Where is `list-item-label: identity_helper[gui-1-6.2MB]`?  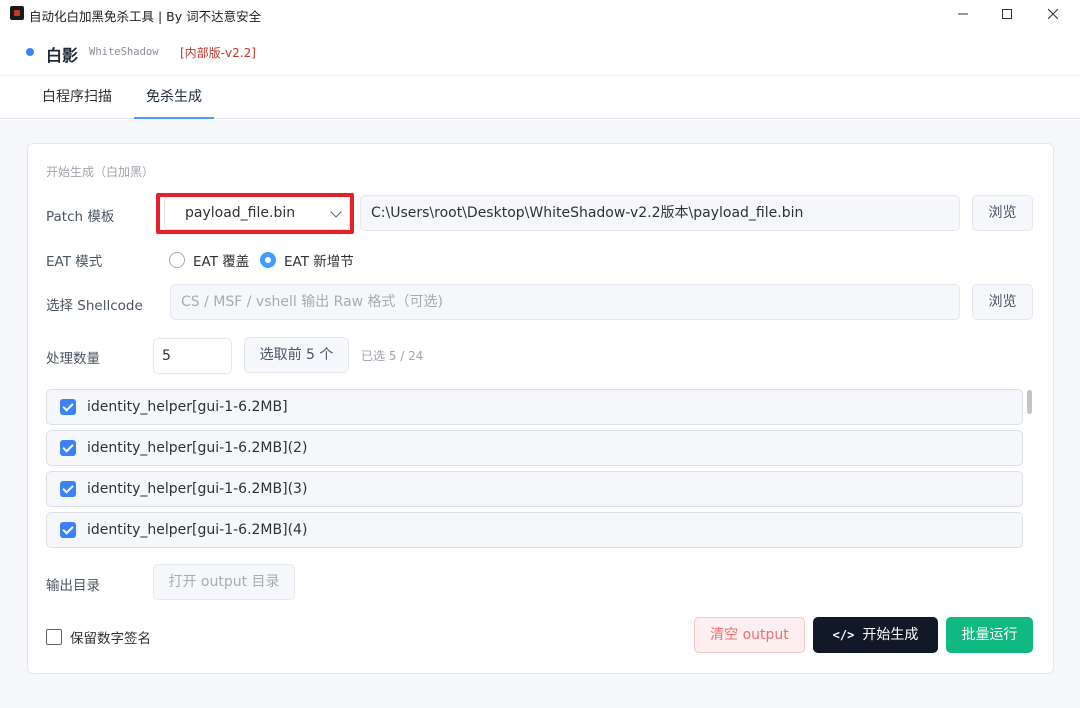 list-item-label: identity_helper[gui-1-6.2MB] is located at coordinates (187, 407).